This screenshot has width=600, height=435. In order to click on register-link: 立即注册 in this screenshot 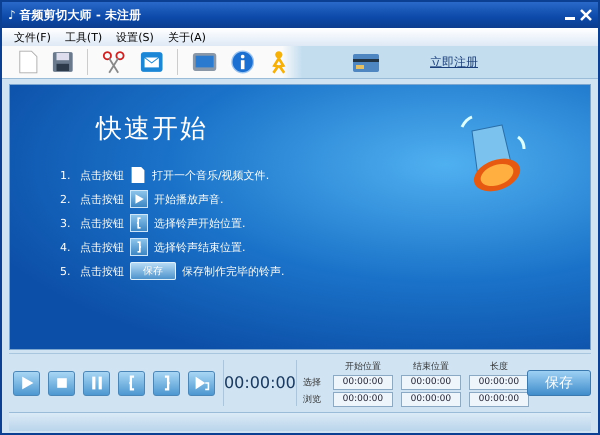, I will do `click(454, 62)`.